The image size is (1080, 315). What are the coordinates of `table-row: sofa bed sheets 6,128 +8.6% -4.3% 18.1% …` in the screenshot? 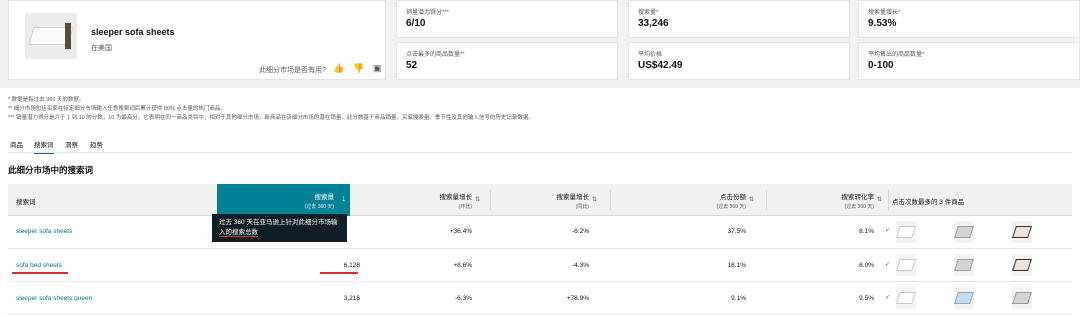 It's located at (540, 265).